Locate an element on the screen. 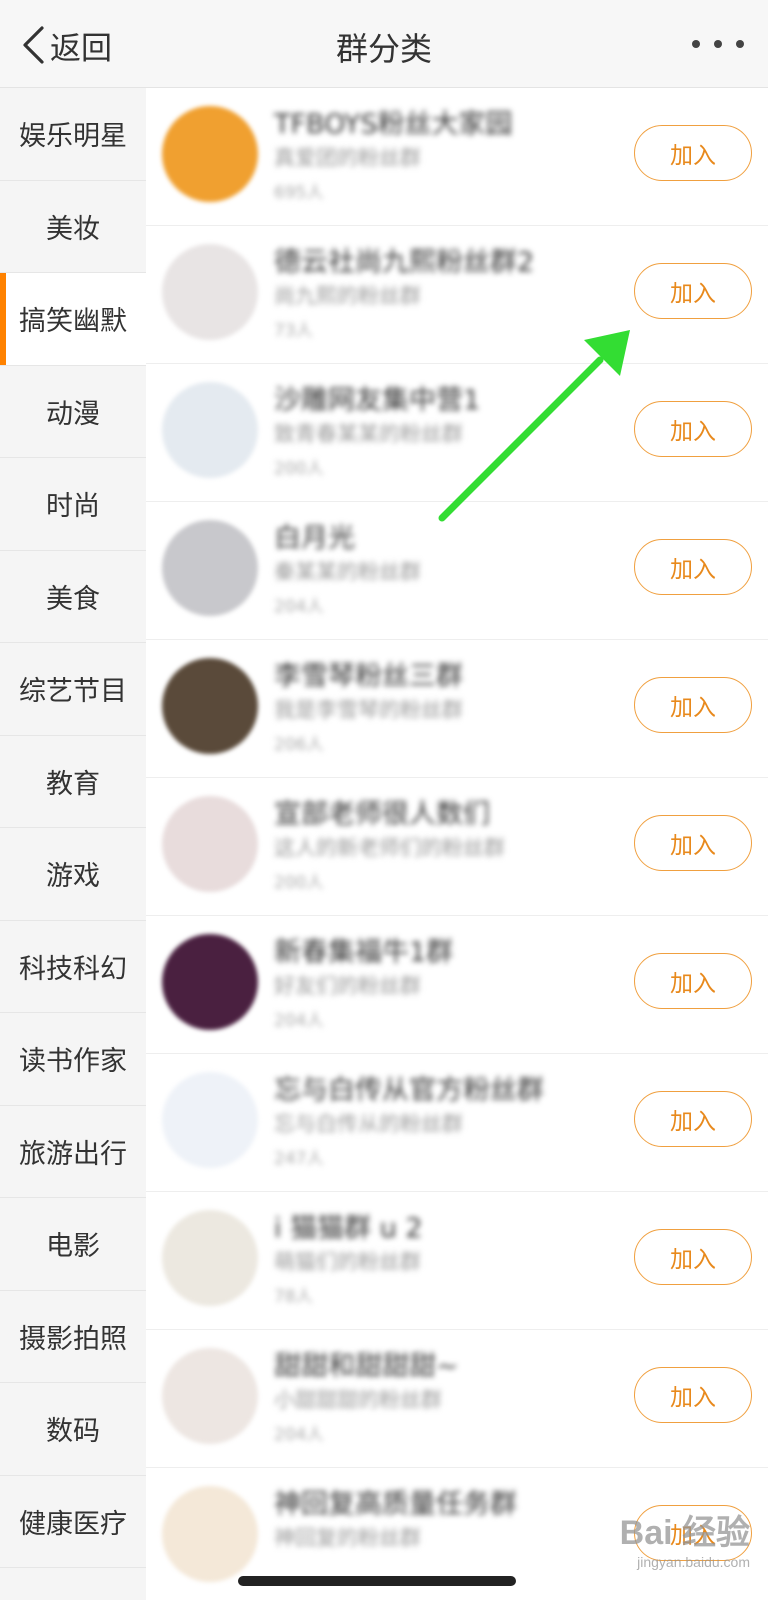 The image size is (768, 1600). sidebar-item: 健康医疗 is located at coordinates (73, 1522).